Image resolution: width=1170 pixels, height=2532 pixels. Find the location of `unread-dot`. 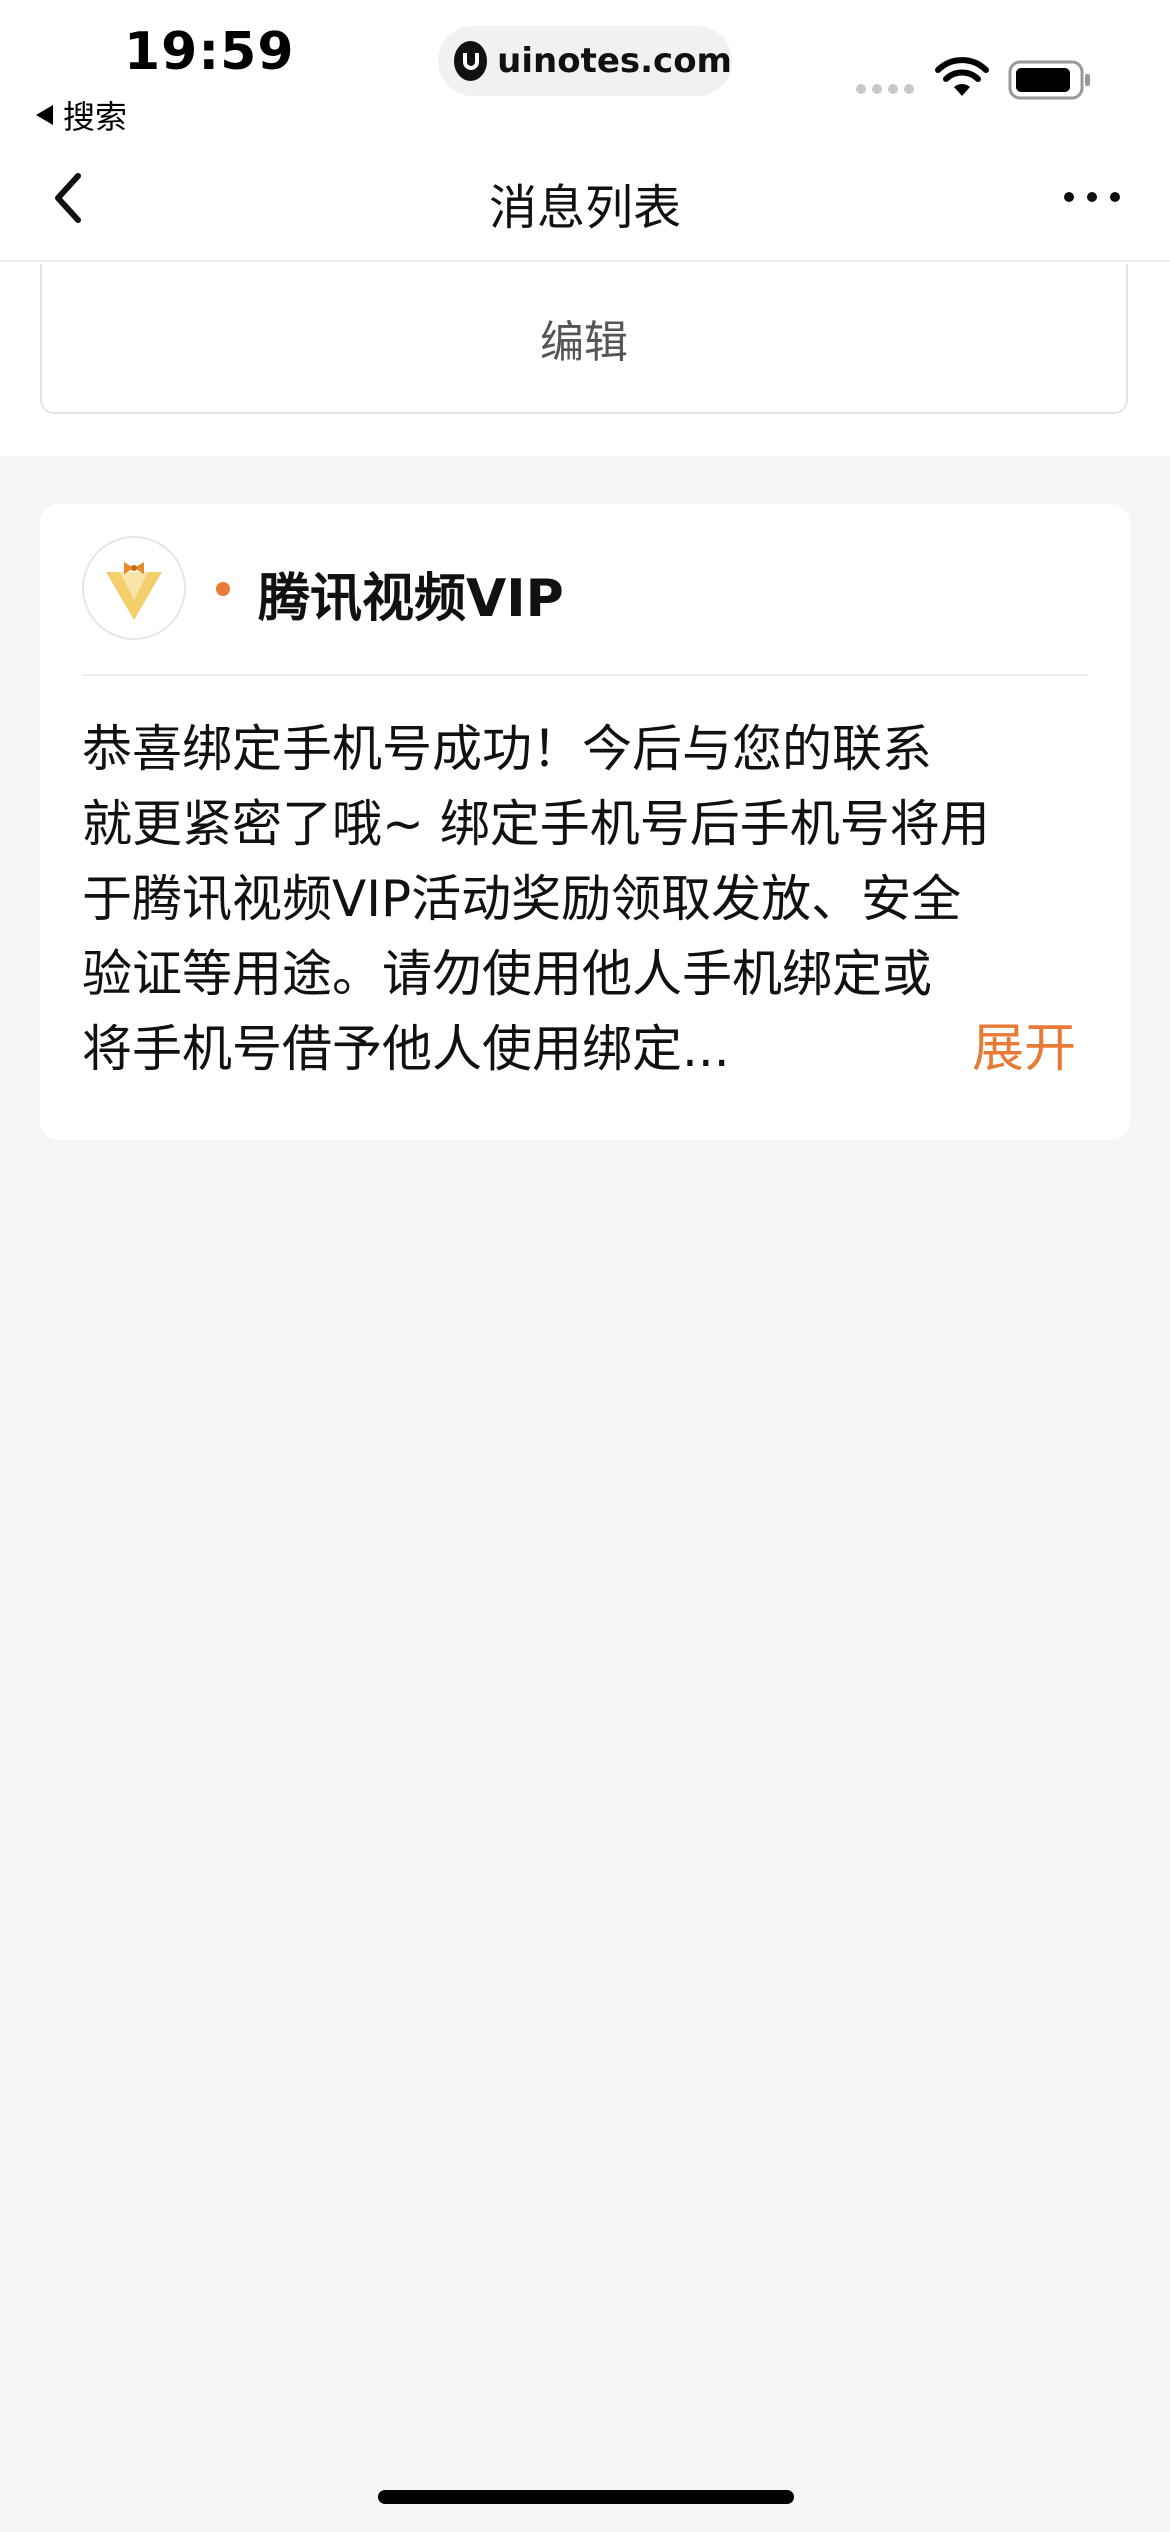

unread-dot is located at coordinates (223, 589).